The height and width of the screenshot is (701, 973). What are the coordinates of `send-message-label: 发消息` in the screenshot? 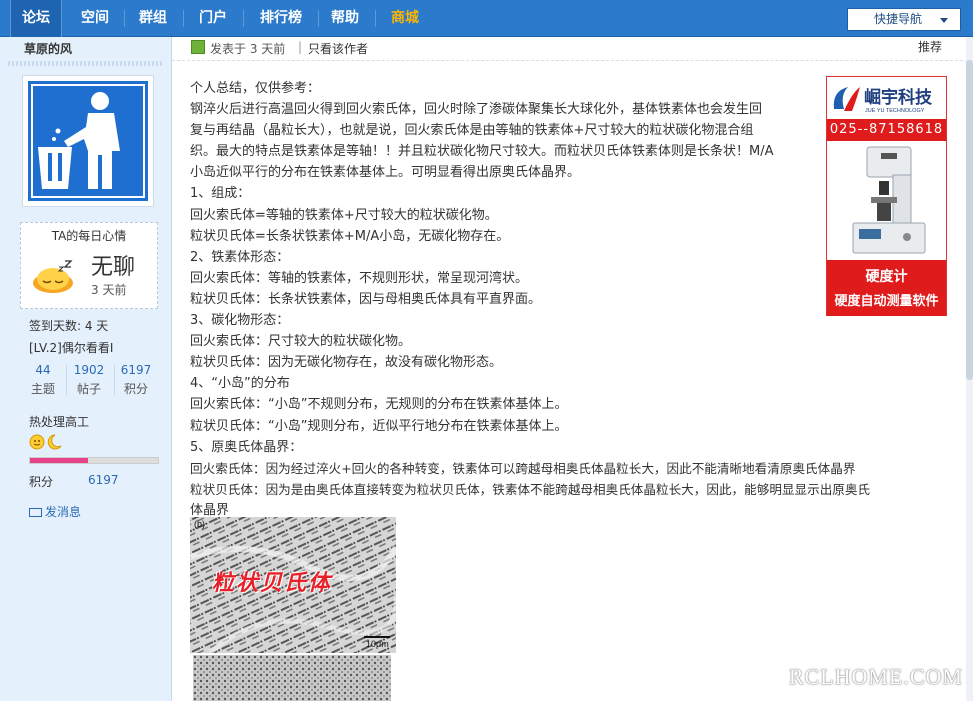 It's located at (63, 512).